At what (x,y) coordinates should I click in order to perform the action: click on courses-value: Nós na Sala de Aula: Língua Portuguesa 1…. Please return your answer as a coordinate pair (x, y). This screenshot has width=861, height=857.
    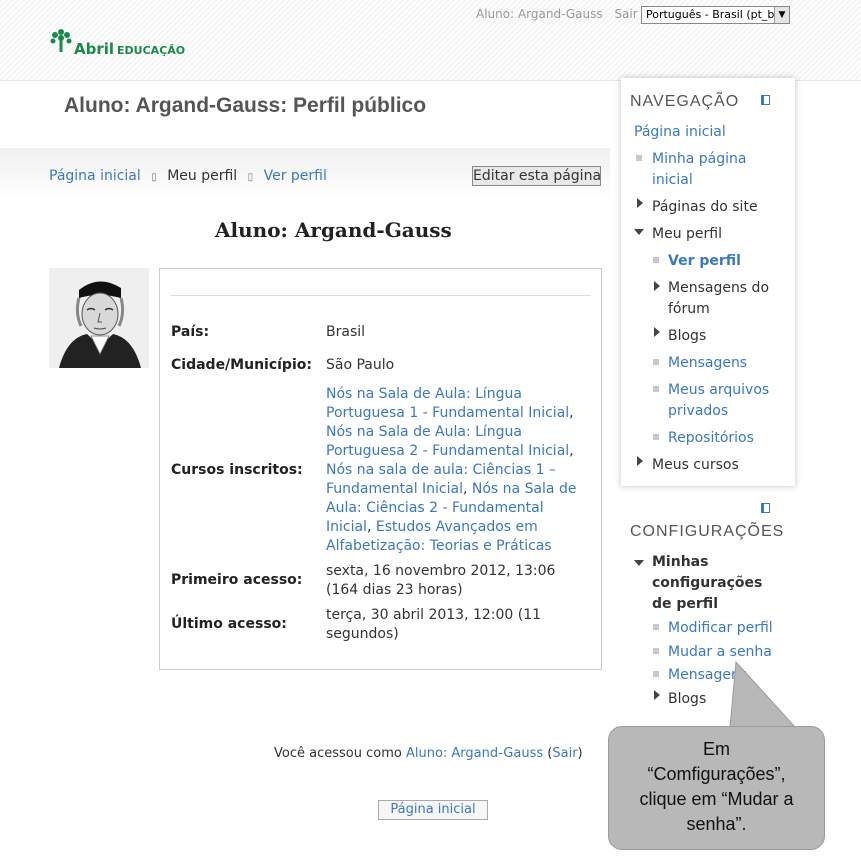
    Looking at the image, I should click on (451, 470).